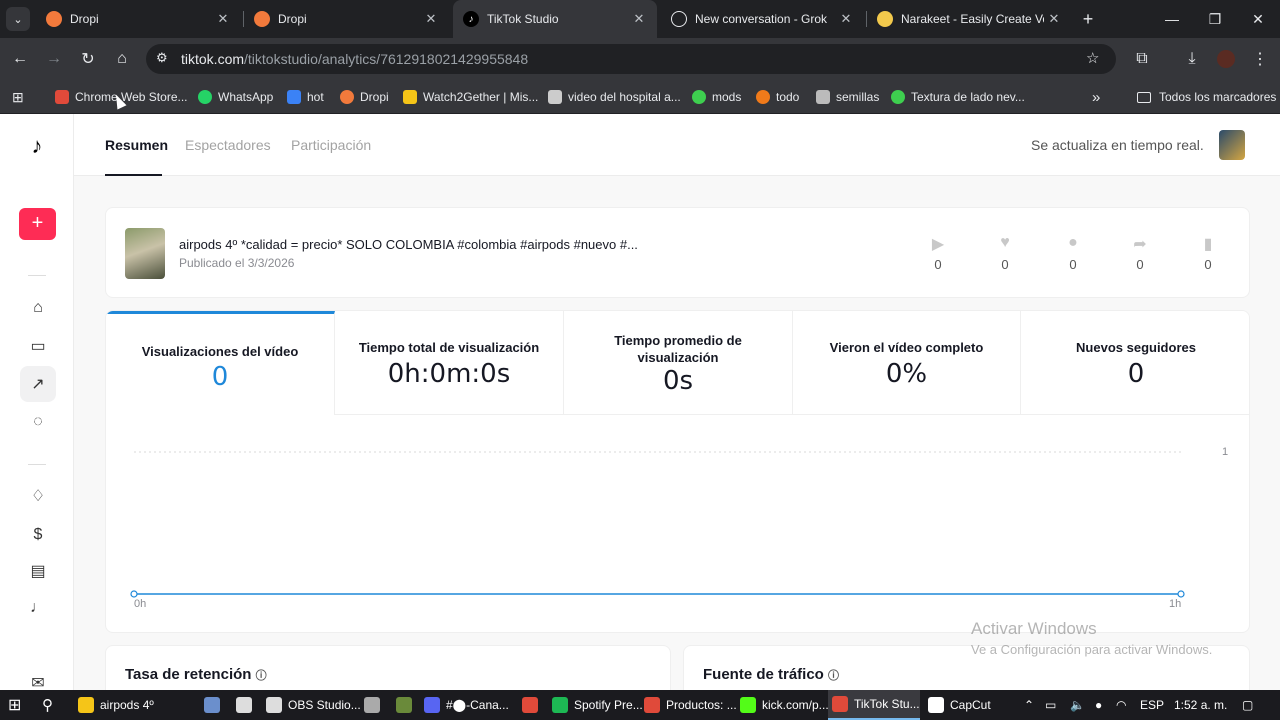 The image size is (1280, 720). What do you see at coordinates (1258, 19) in the screenshot?
I see `close-window-button: ✕` at bounding box center [1258, 19].